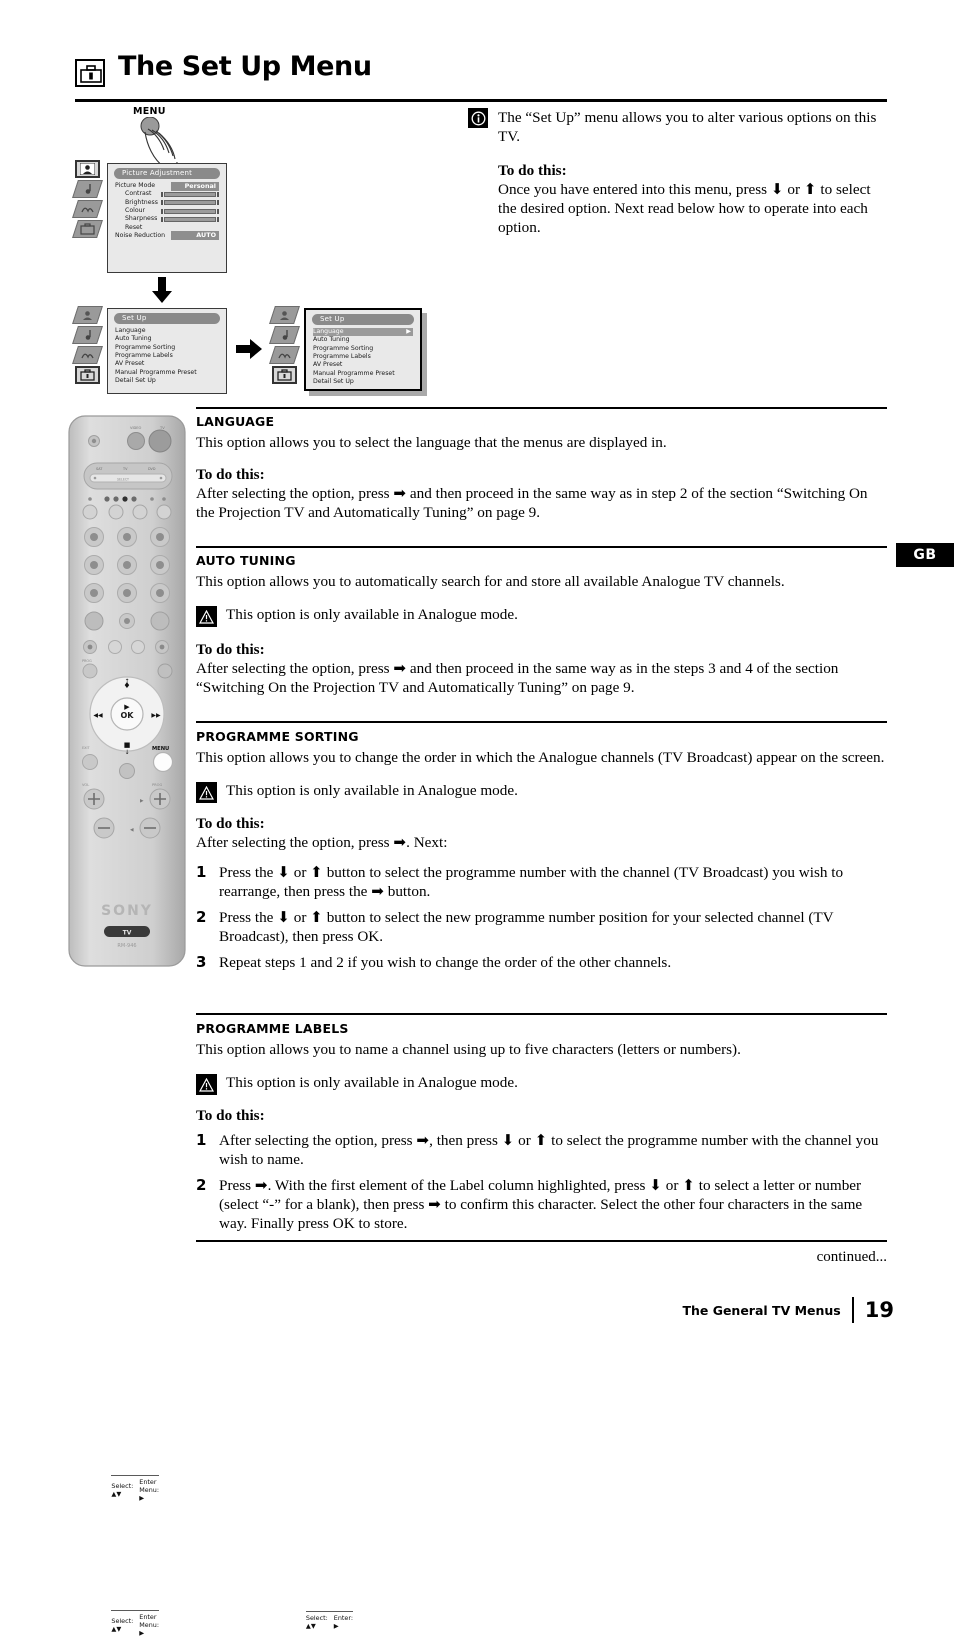 The height and width of the screenshot is (1637, 954). What do you see at coordinates (149, 1625) in the screenshot?
I see `osd-footer-enter: Enter Menu: ▶` at bounding box center [149, 1625].